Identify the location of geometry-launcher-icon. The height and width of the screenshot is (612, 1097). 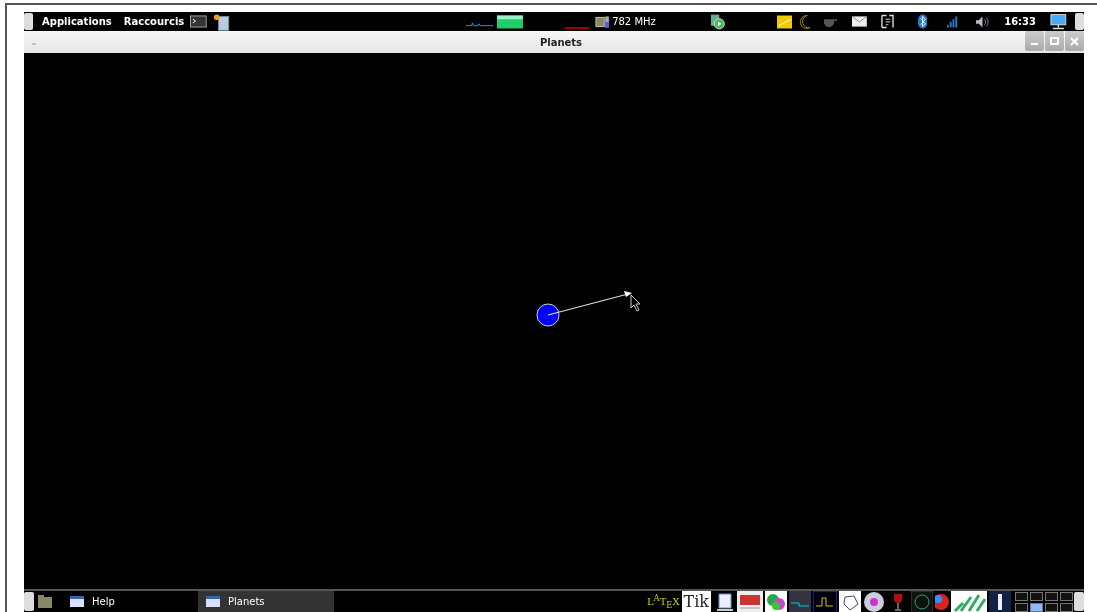
(850, 601).